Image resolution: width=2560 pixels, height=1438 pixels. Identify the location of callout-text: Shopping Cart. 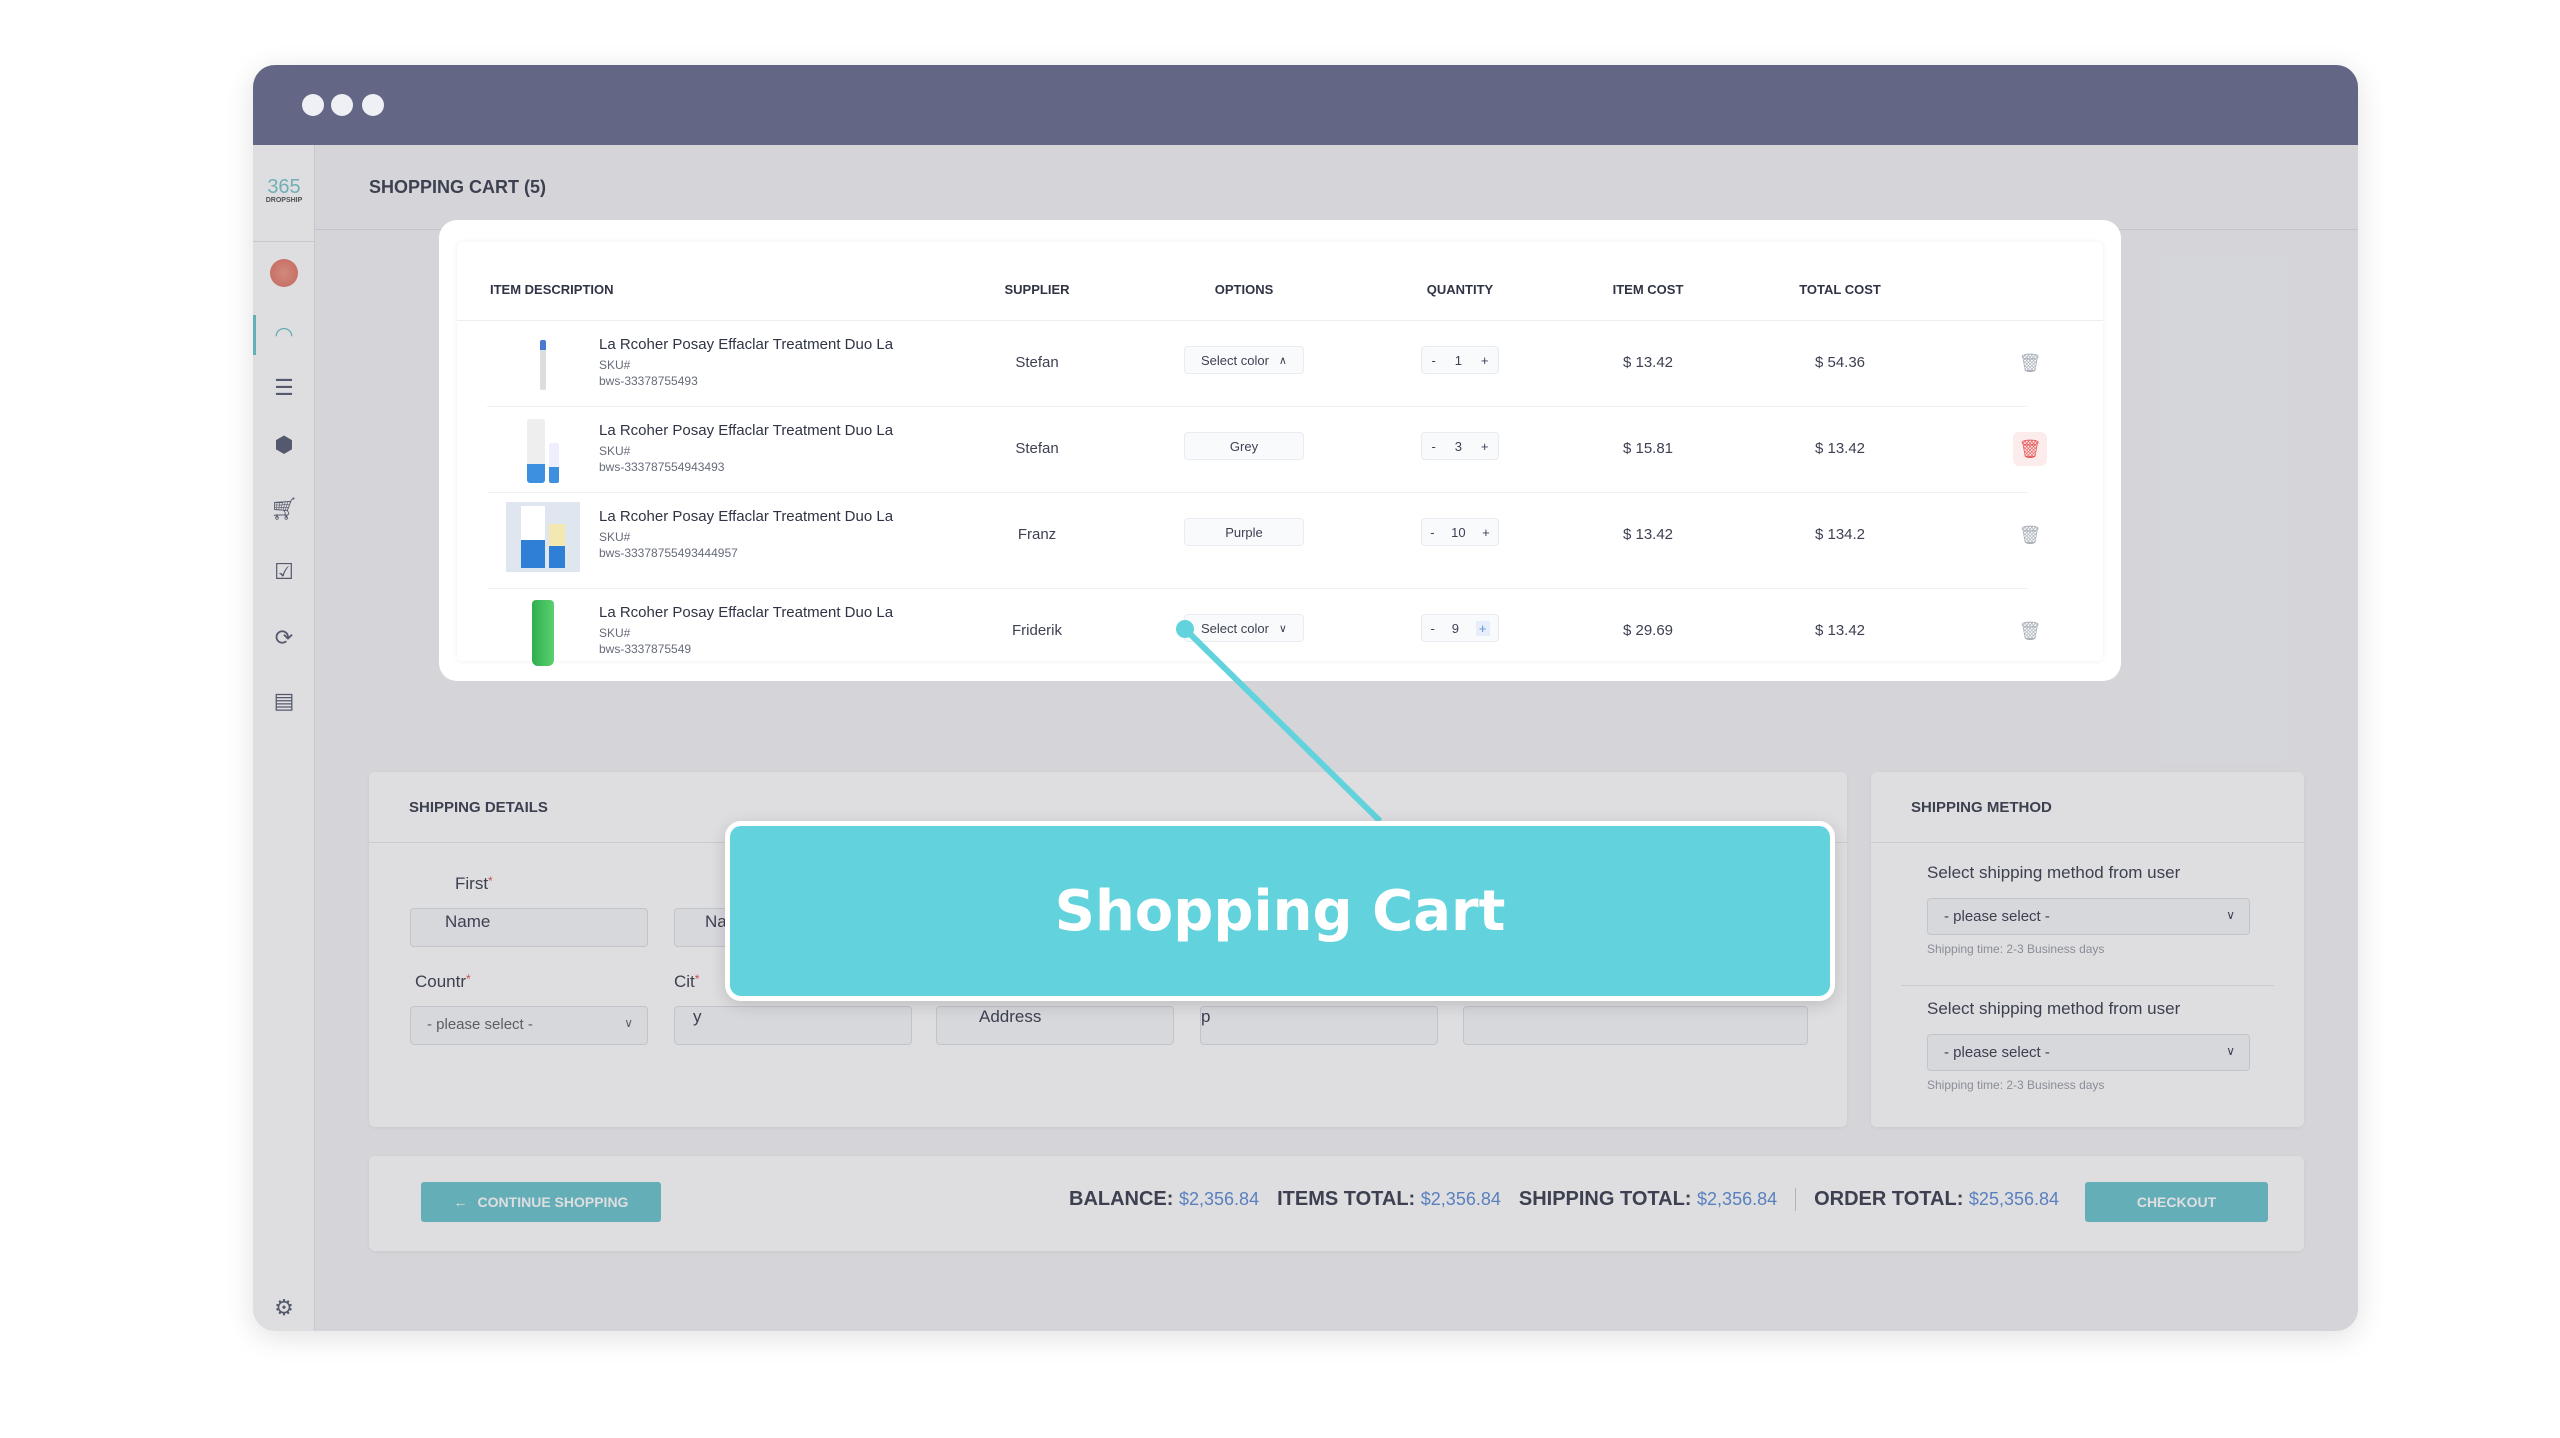
(1280, 911).